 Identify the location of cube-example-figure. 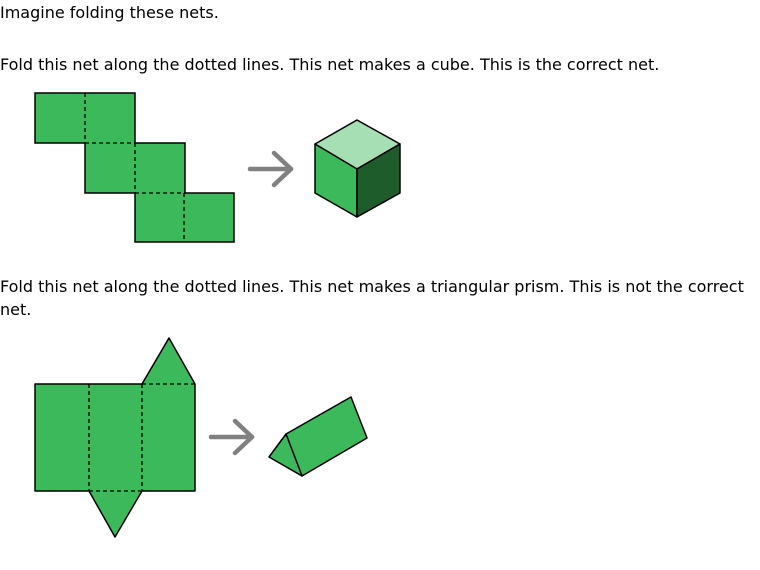
(217, 167).